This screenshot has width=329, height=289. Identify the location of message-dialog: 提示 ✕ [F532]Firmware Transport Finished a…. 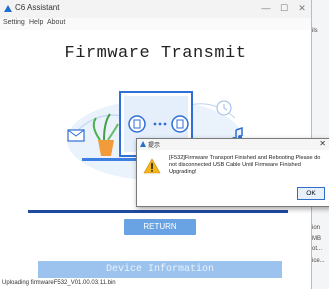
(232, 172).